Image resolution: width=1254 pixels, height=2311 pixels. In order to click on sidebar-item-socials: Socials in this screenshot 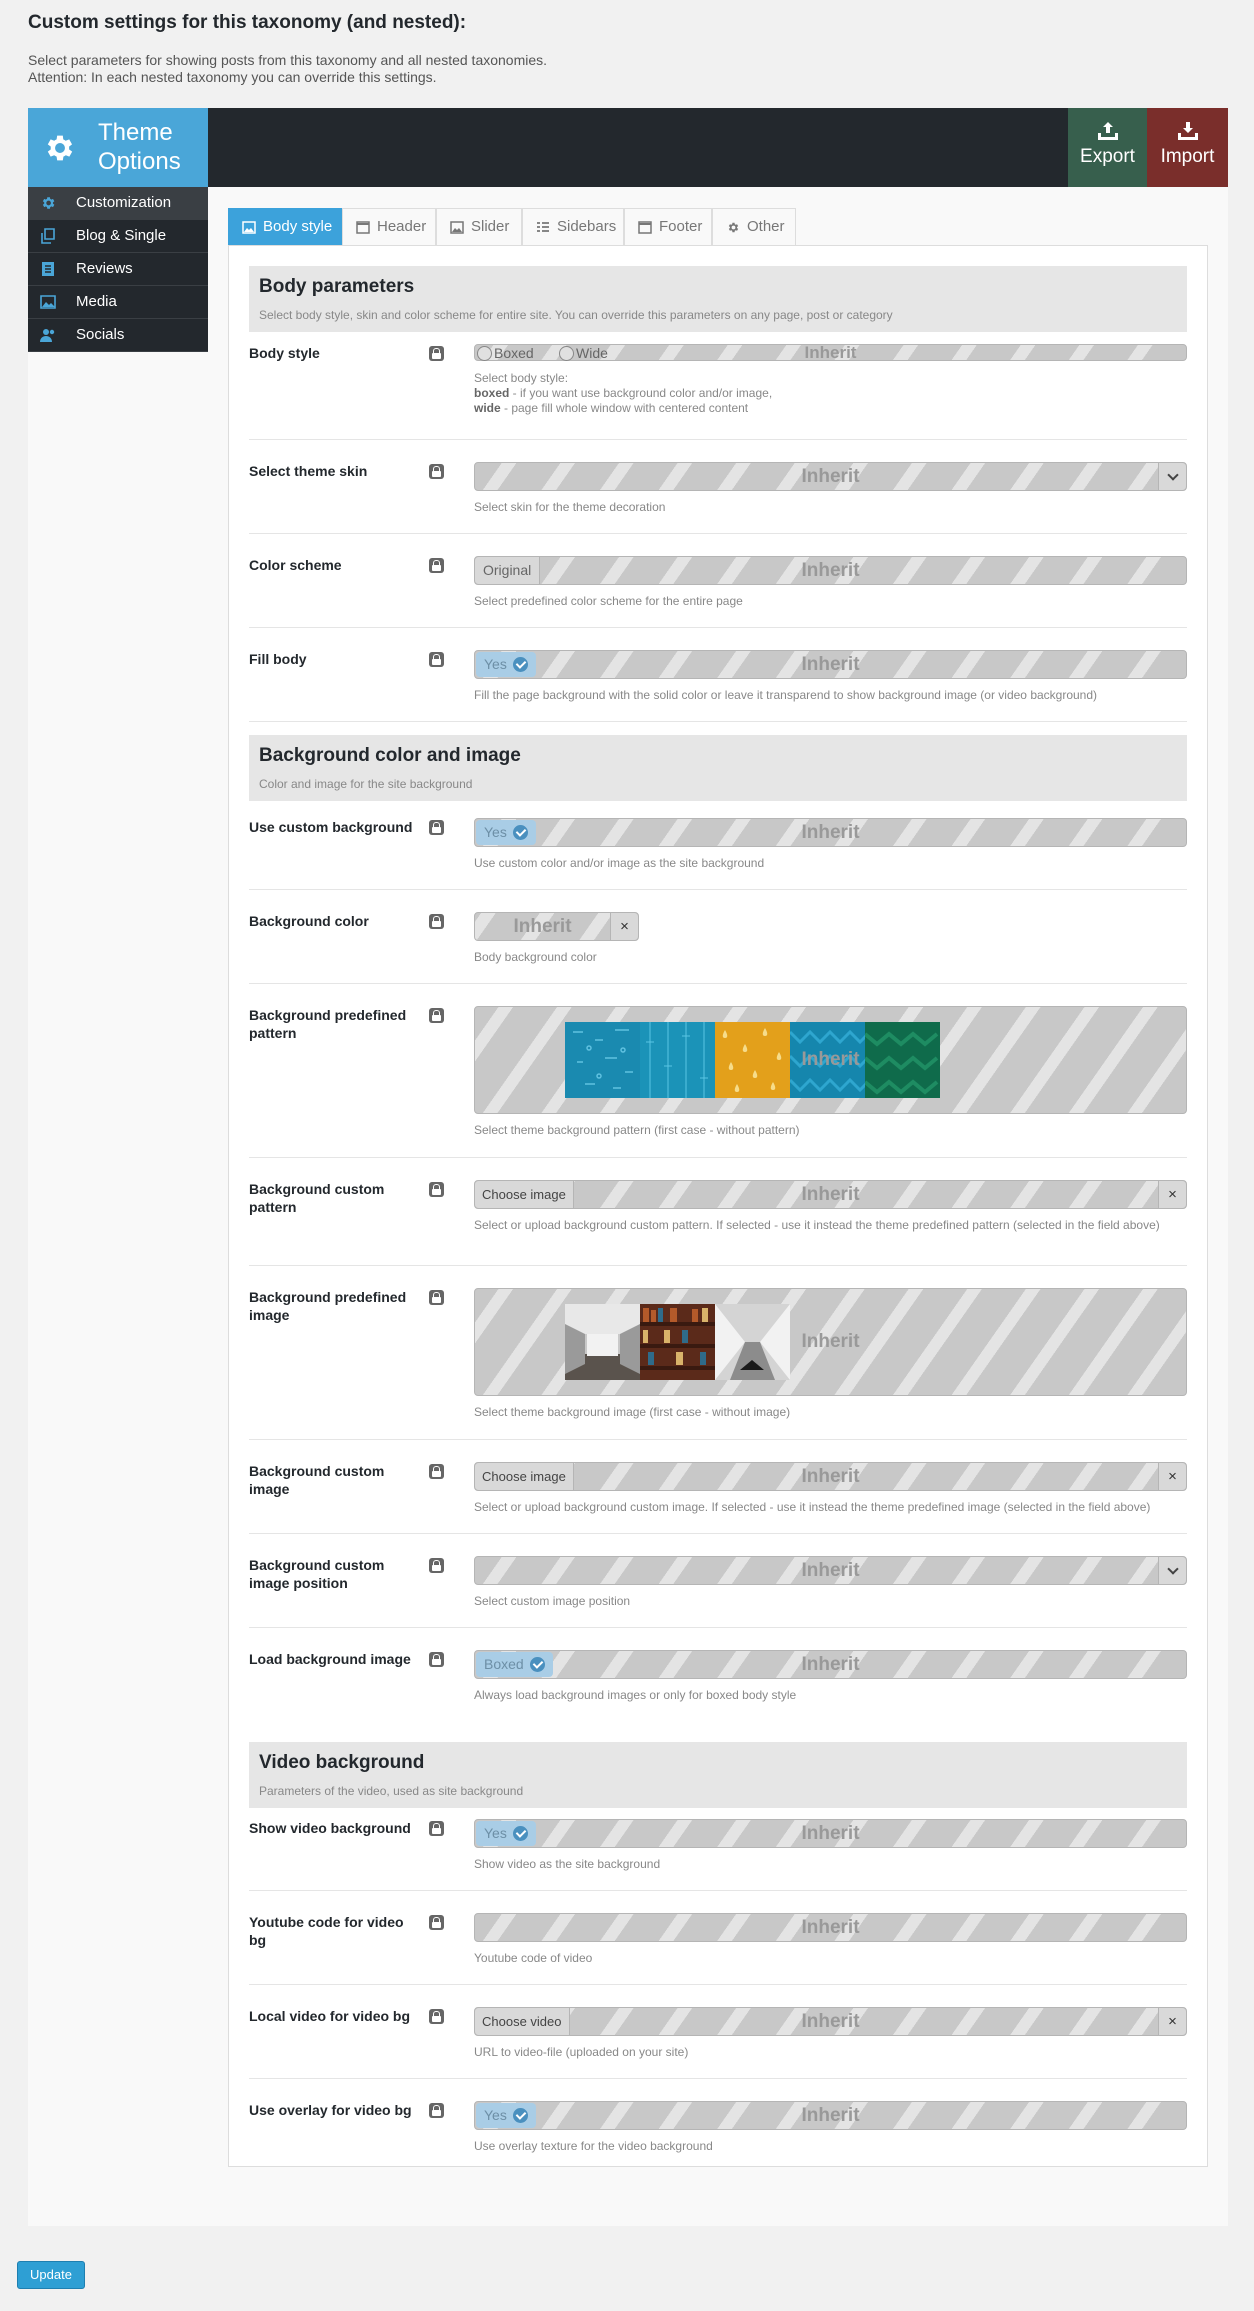, I will do `click(118, 335)`.